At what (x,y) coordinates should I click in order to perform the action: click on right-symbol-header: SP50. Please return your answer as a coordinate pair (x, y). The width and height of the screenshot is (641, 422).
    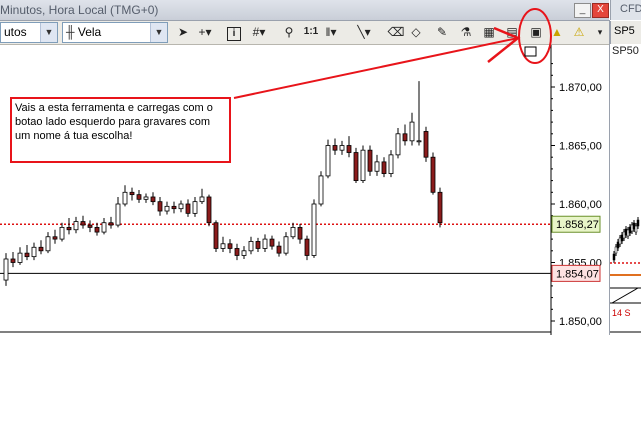
    Looking at the image, I should click on (625, 51).